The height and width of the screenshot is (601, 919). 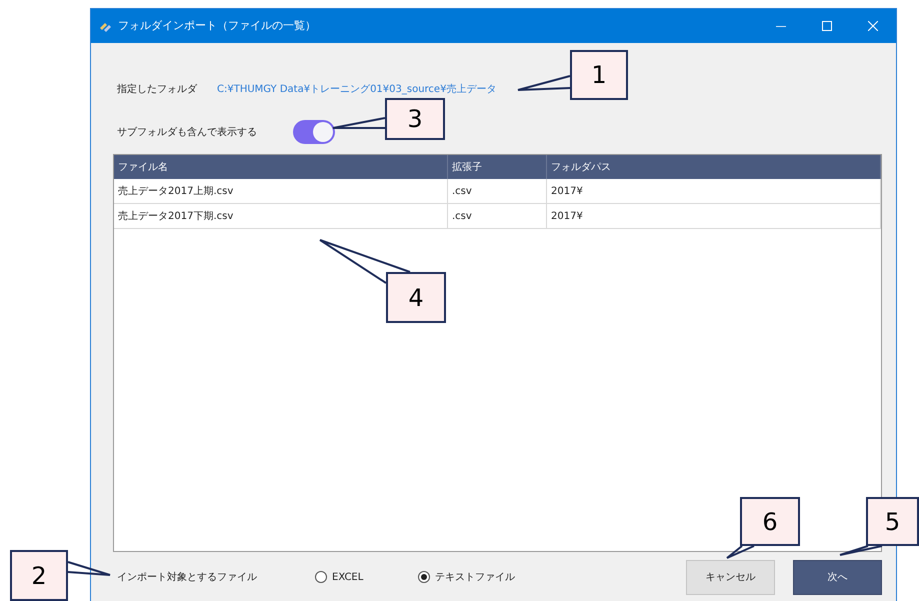 I want to click on subfolder-toggle, so click(x=314, y=132).